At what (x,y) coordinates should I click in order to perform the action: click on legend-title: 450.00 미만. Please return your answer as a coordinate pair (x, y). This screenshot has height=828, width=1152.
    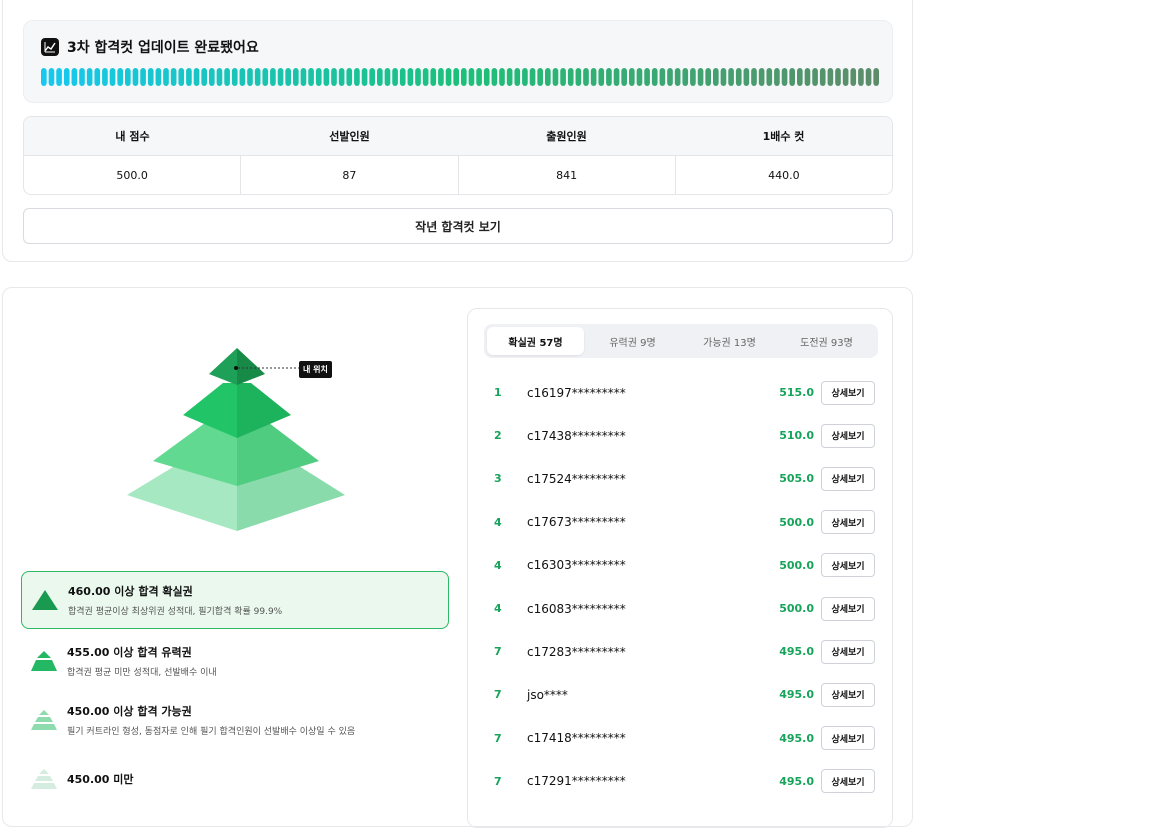
    Looking at the image, I should click on (100, 779).